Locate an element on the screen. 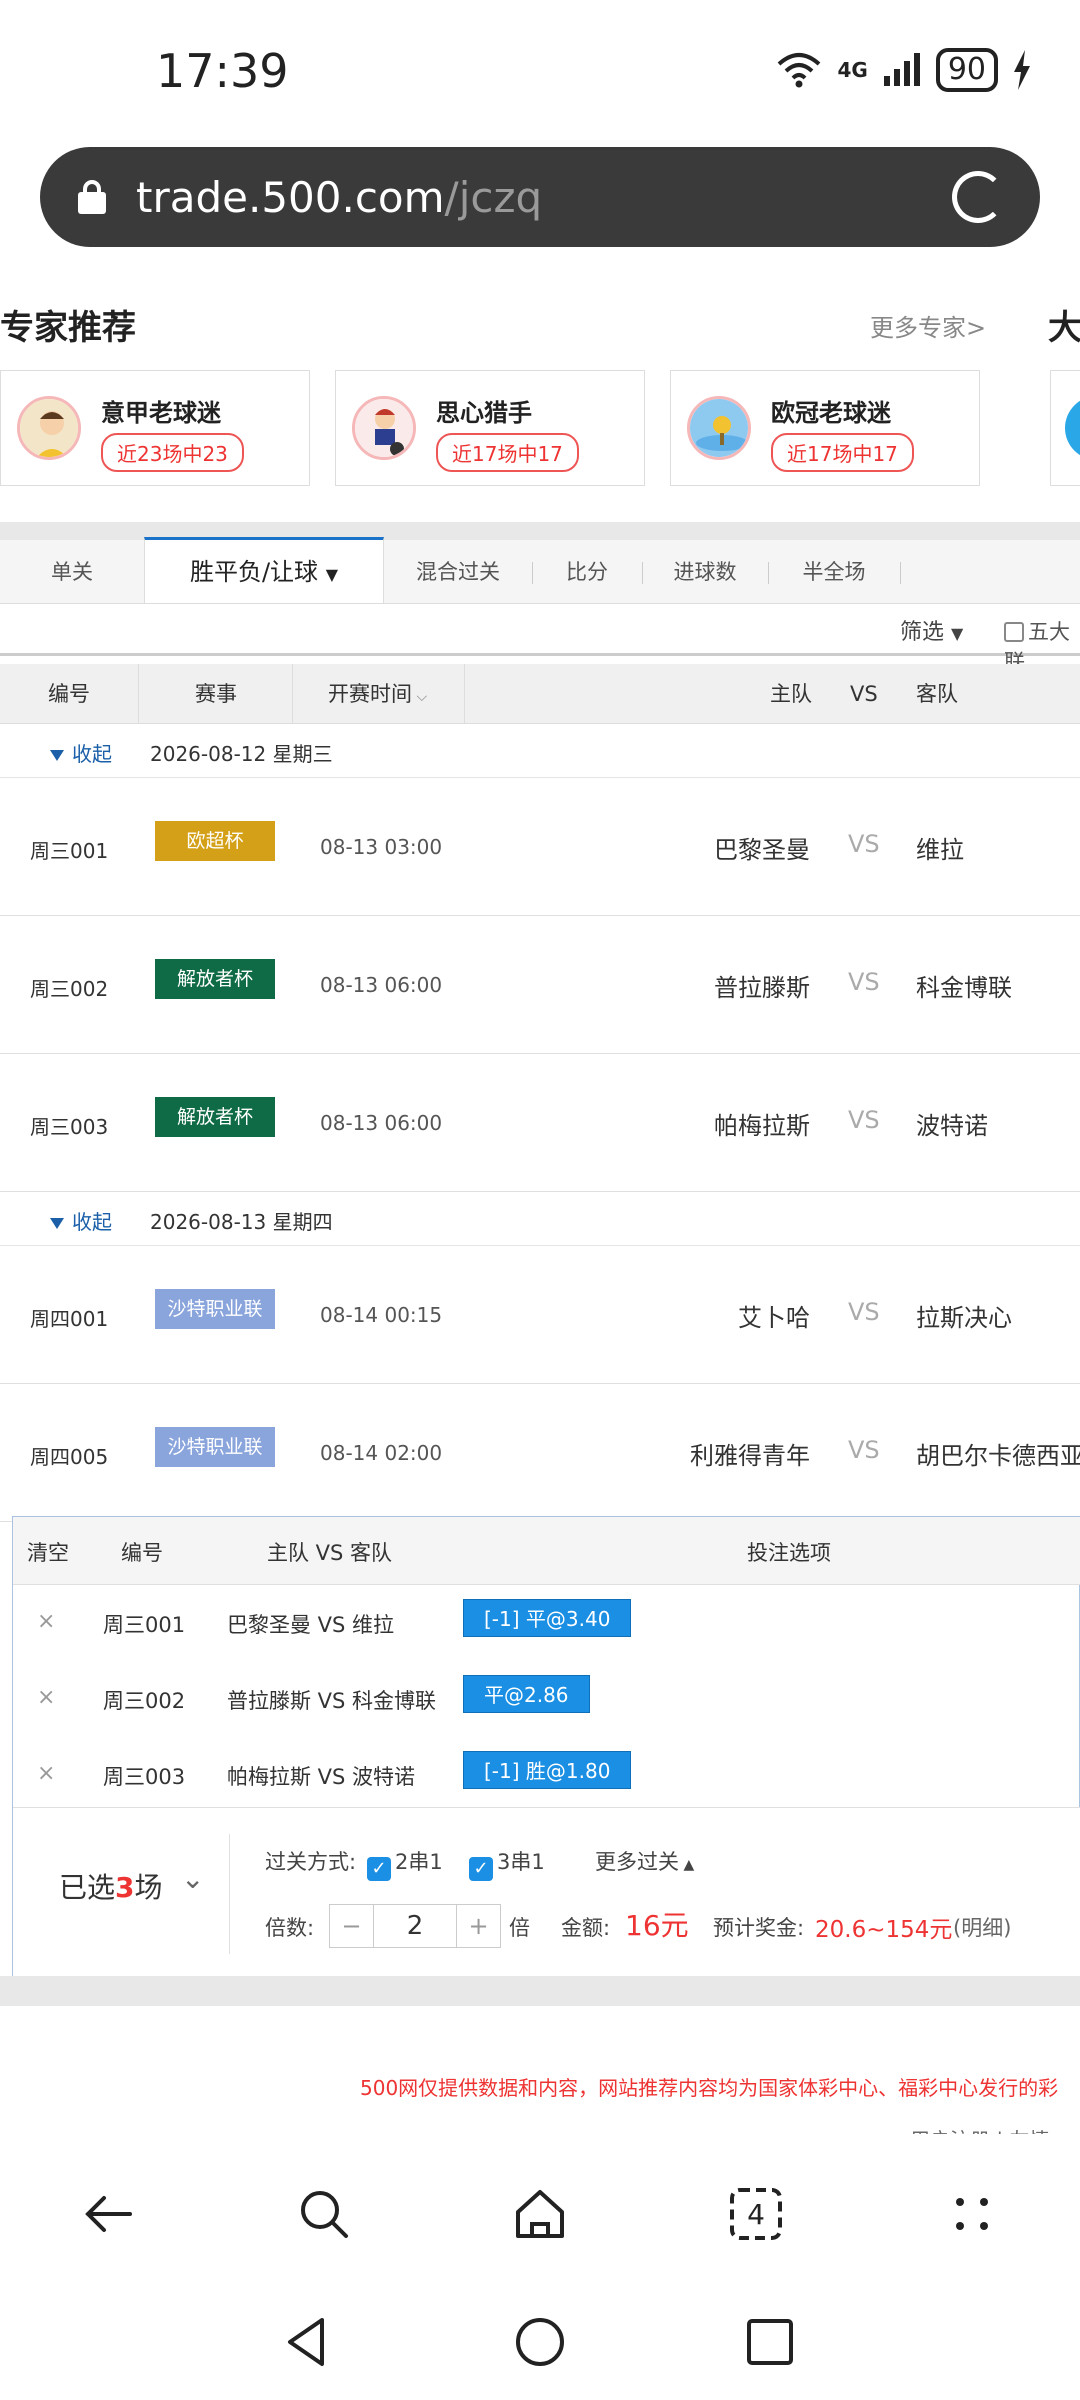  away-team: 胡巴尔卡德西亚 is located at coordinates (998, 1456).